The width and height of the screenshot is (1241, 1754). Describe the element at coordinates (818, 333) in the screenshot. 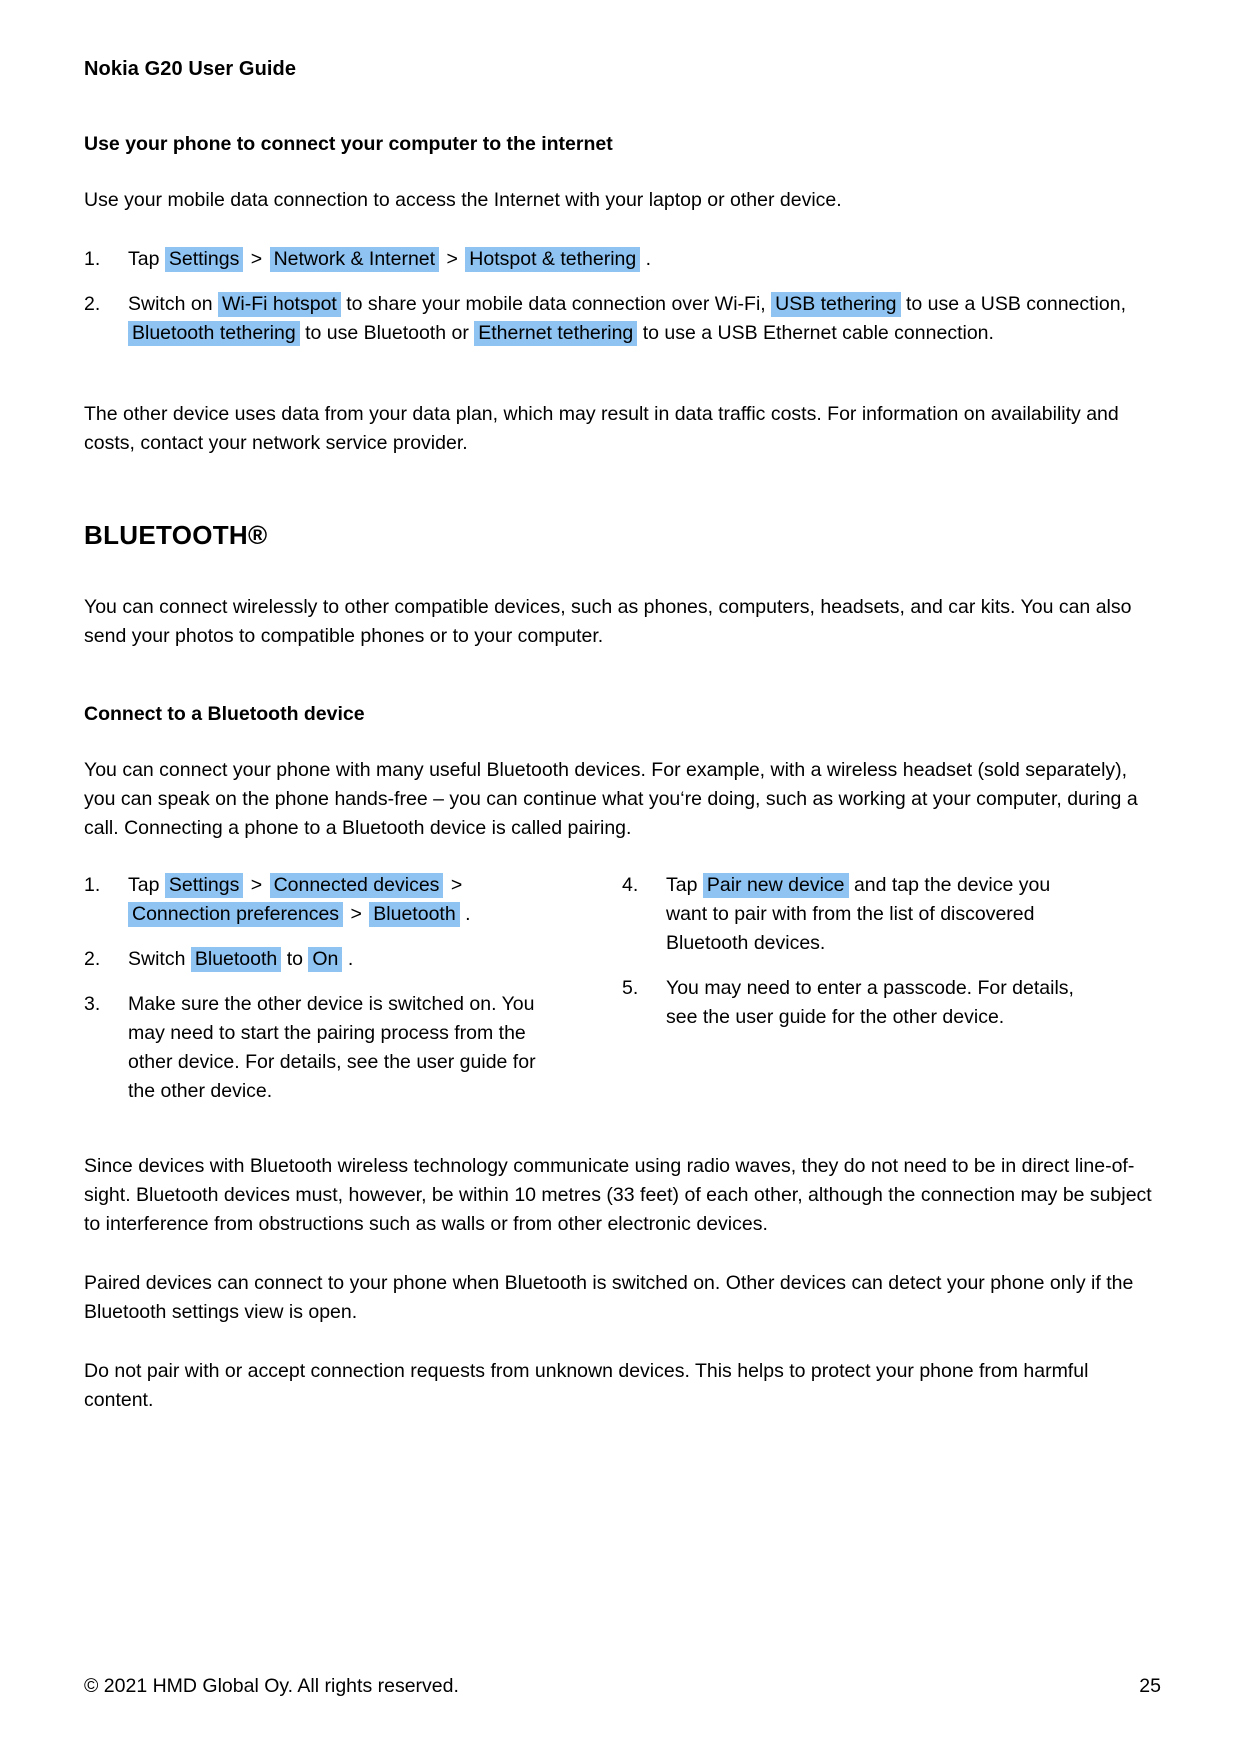

I see `step-text: to use a USB Ethernet cable connection.` at that location.